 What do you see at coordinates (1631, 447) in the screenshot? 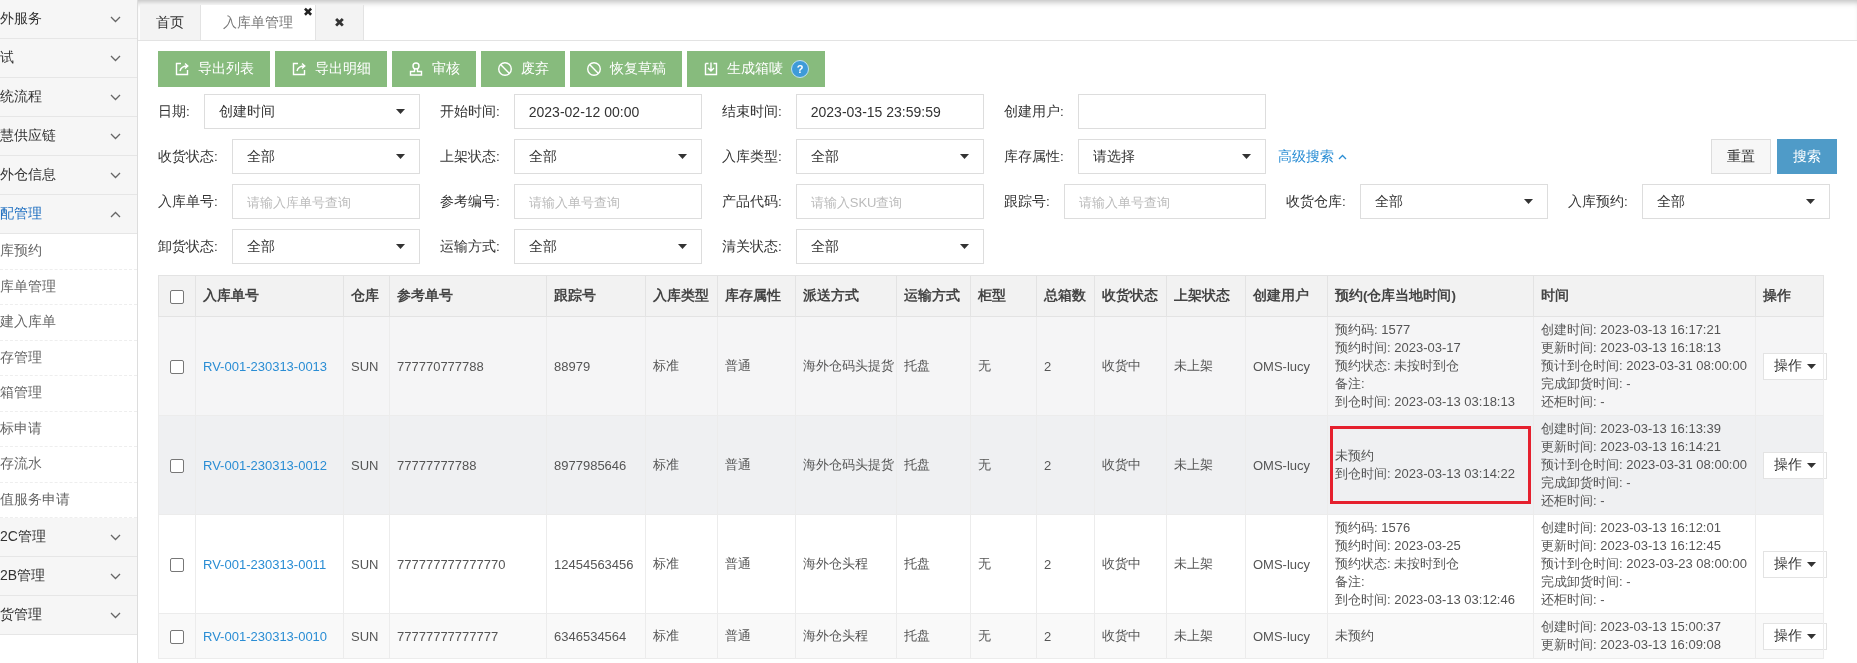
I see `cell-line: 更新时间: 2023-03-13 16:14:21` at bounding box center [1631, 447].